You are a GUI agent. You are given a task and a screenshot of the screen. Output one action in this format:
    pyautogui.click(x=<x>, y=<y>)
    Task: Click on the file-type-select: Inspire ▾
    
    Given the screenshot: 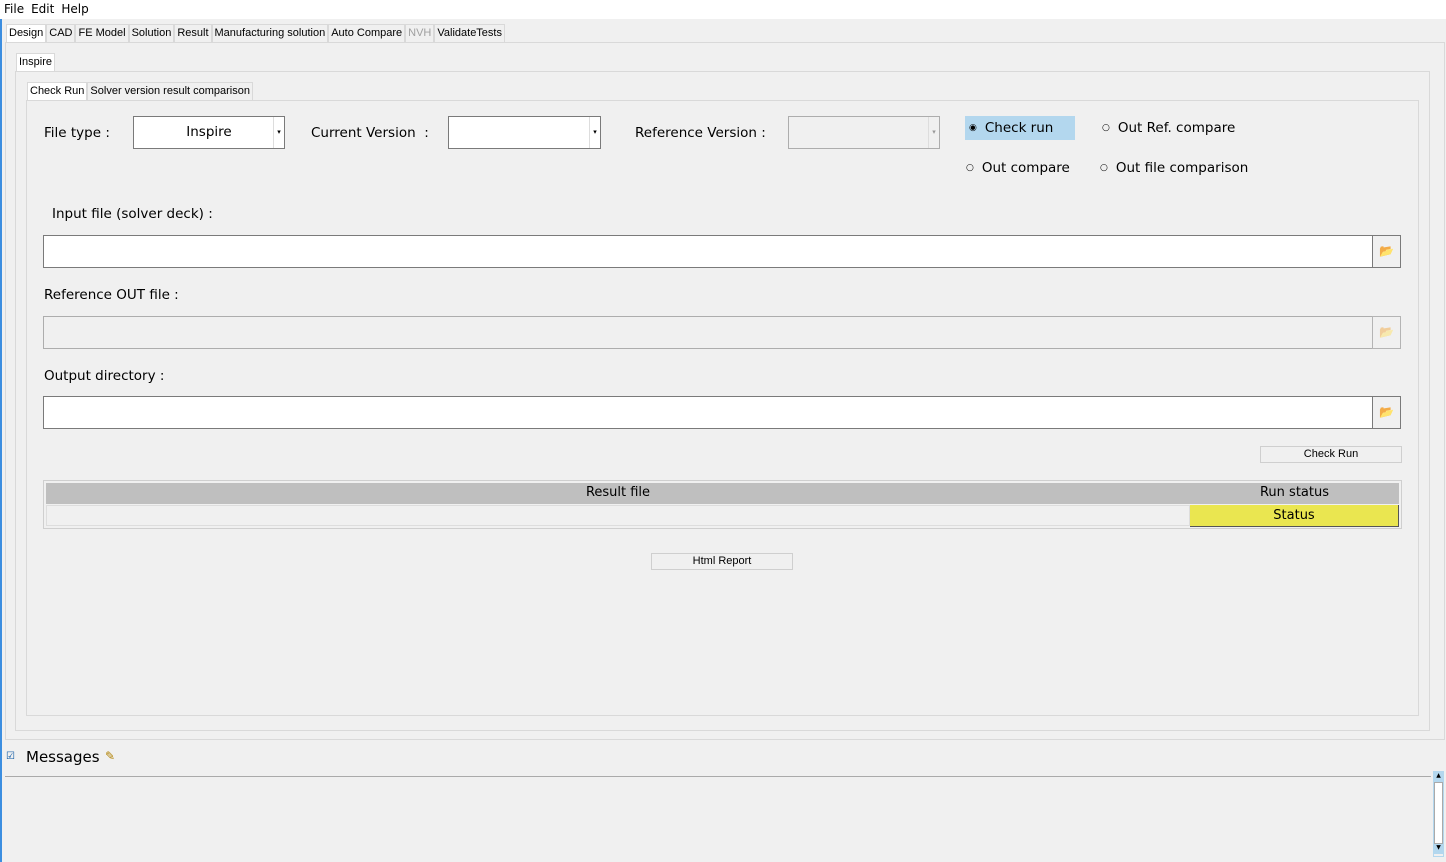 What is the action you would take?
    pyautogui.click(x=209, y=132)
    